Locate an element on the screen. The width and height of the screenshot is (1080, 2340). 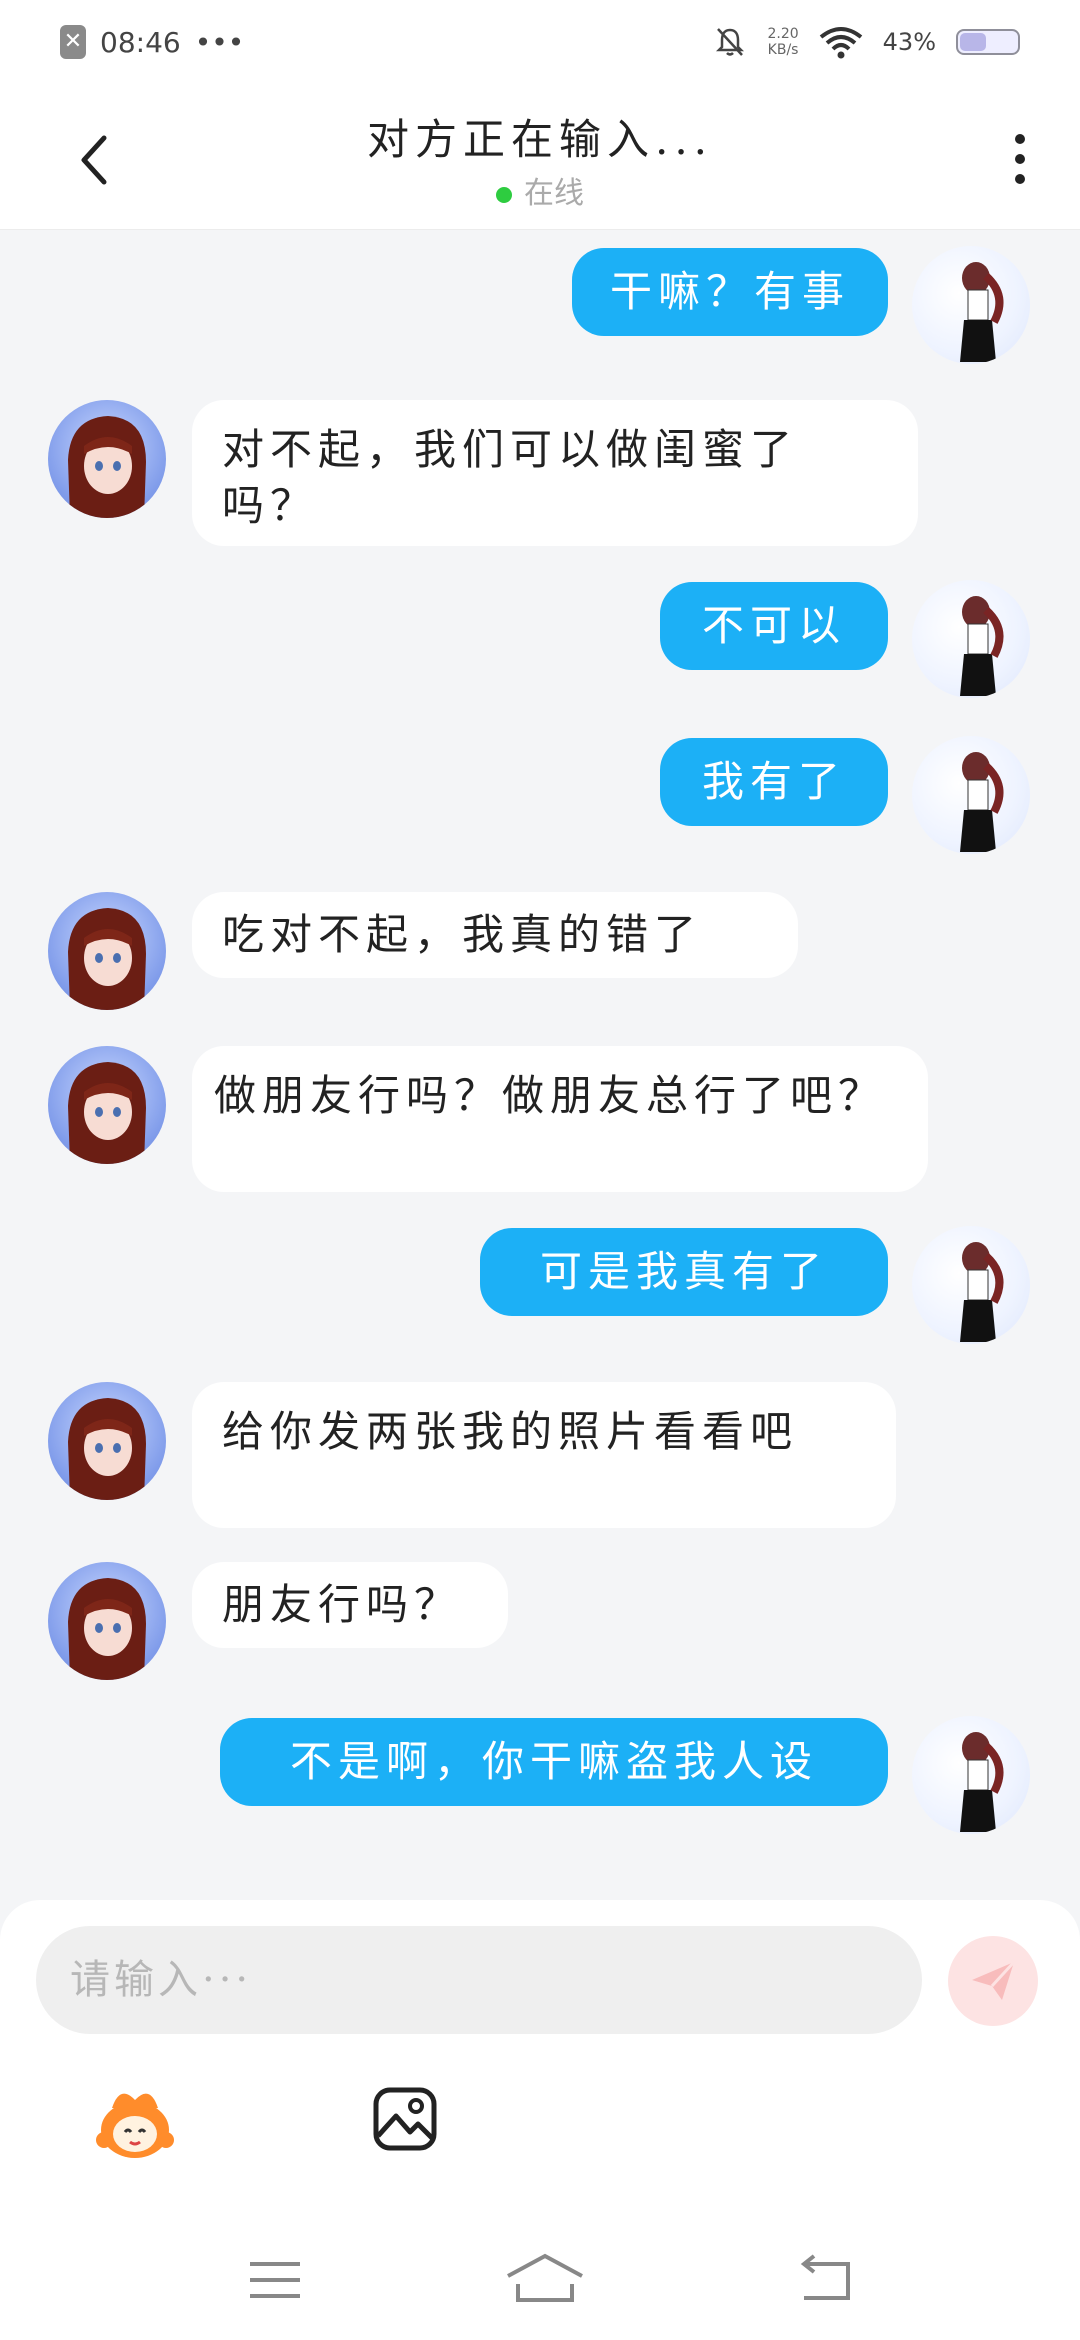
bell-muted-icon is located at coordinates (730, 42).